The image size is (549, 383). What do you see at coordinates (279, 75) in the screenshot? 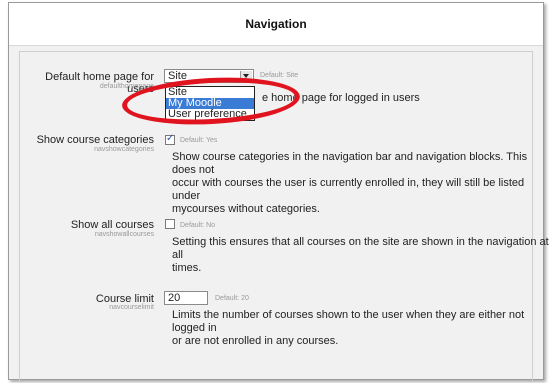
I see `home-page-default-note: Default: Site` at bounding box center [279, 75].